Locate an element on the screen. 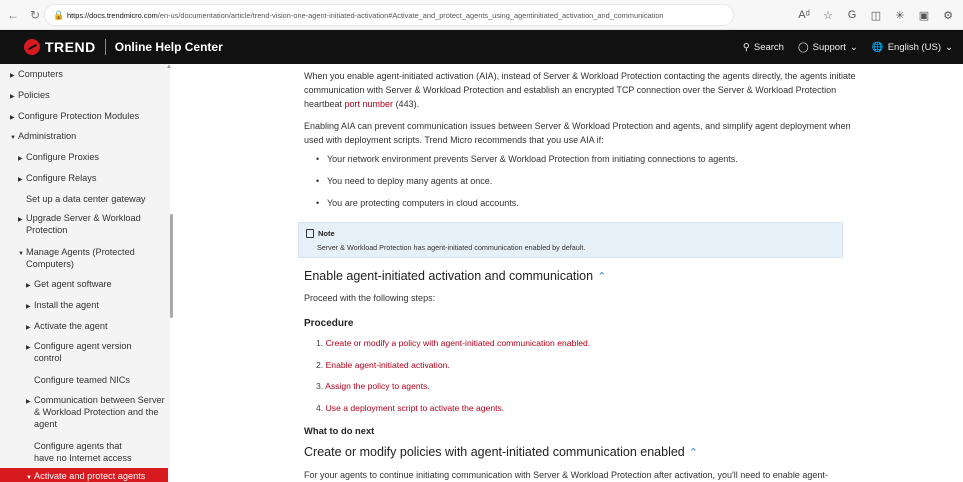 The image size is (963, 482). support-label: Support is located at coordinates (829, 47).